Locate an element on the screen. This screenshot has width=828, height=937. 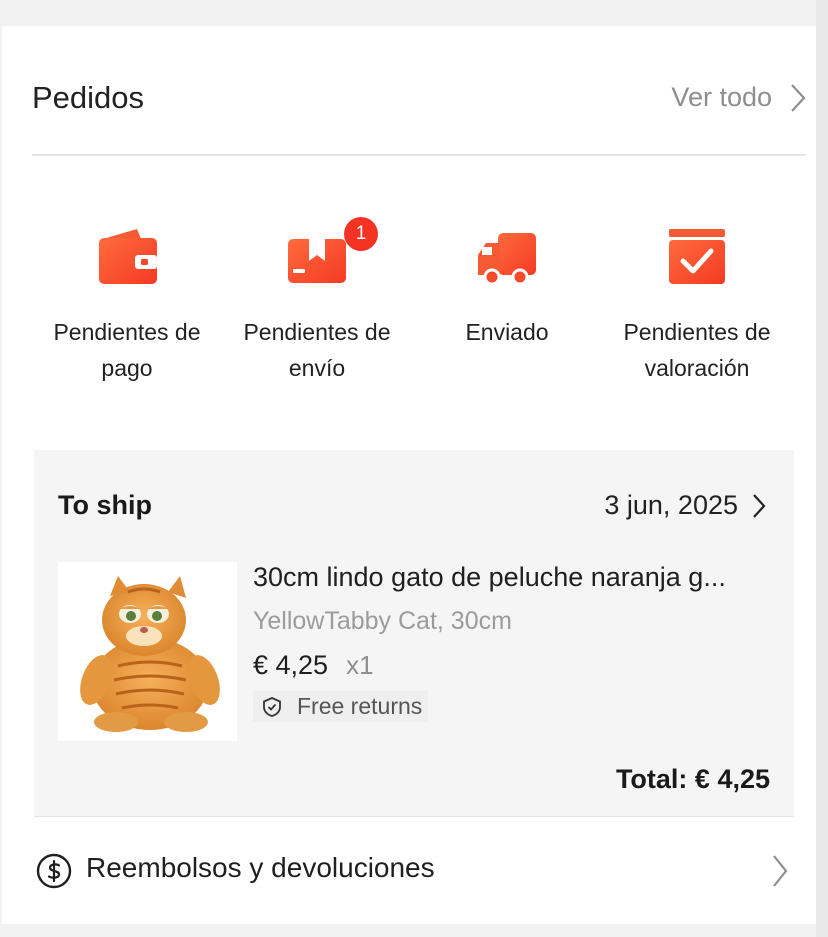
price-line: € 4,25 x1 is located at coordinates (513, 665).